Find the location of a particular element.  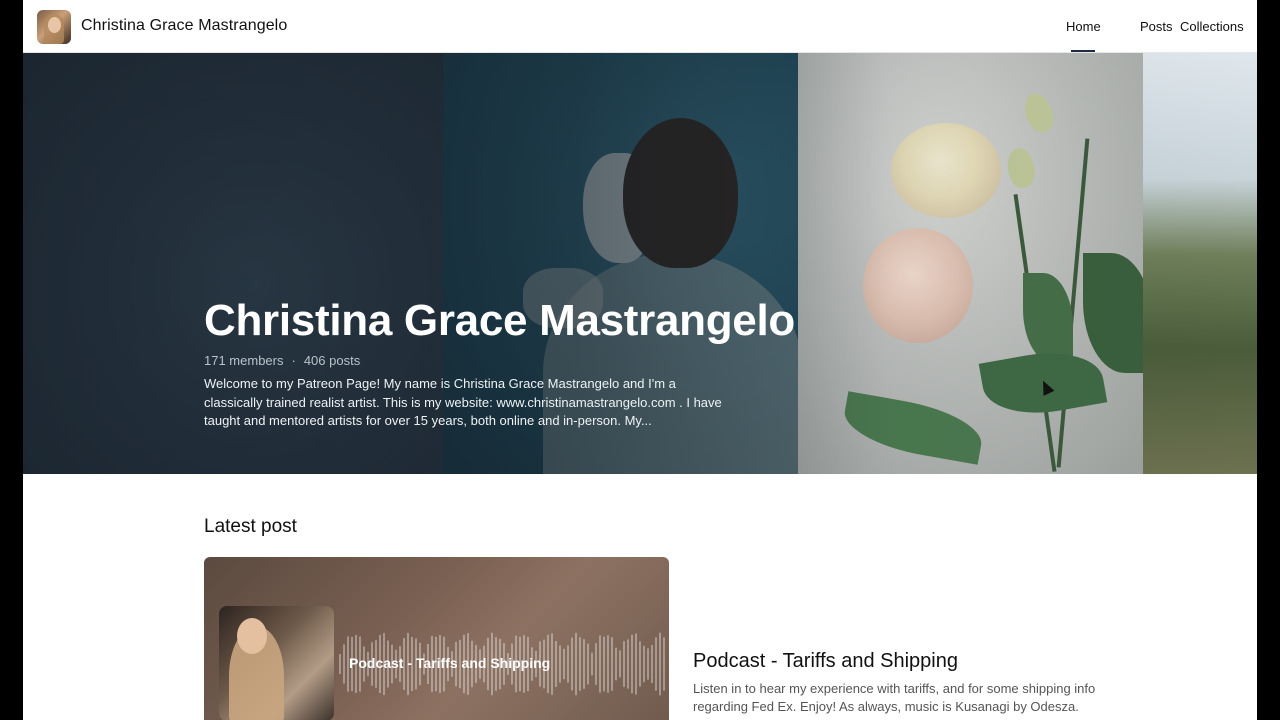

media-card-title: Podcast - Tariffs and Shipping is located at coordinates (450, 663).